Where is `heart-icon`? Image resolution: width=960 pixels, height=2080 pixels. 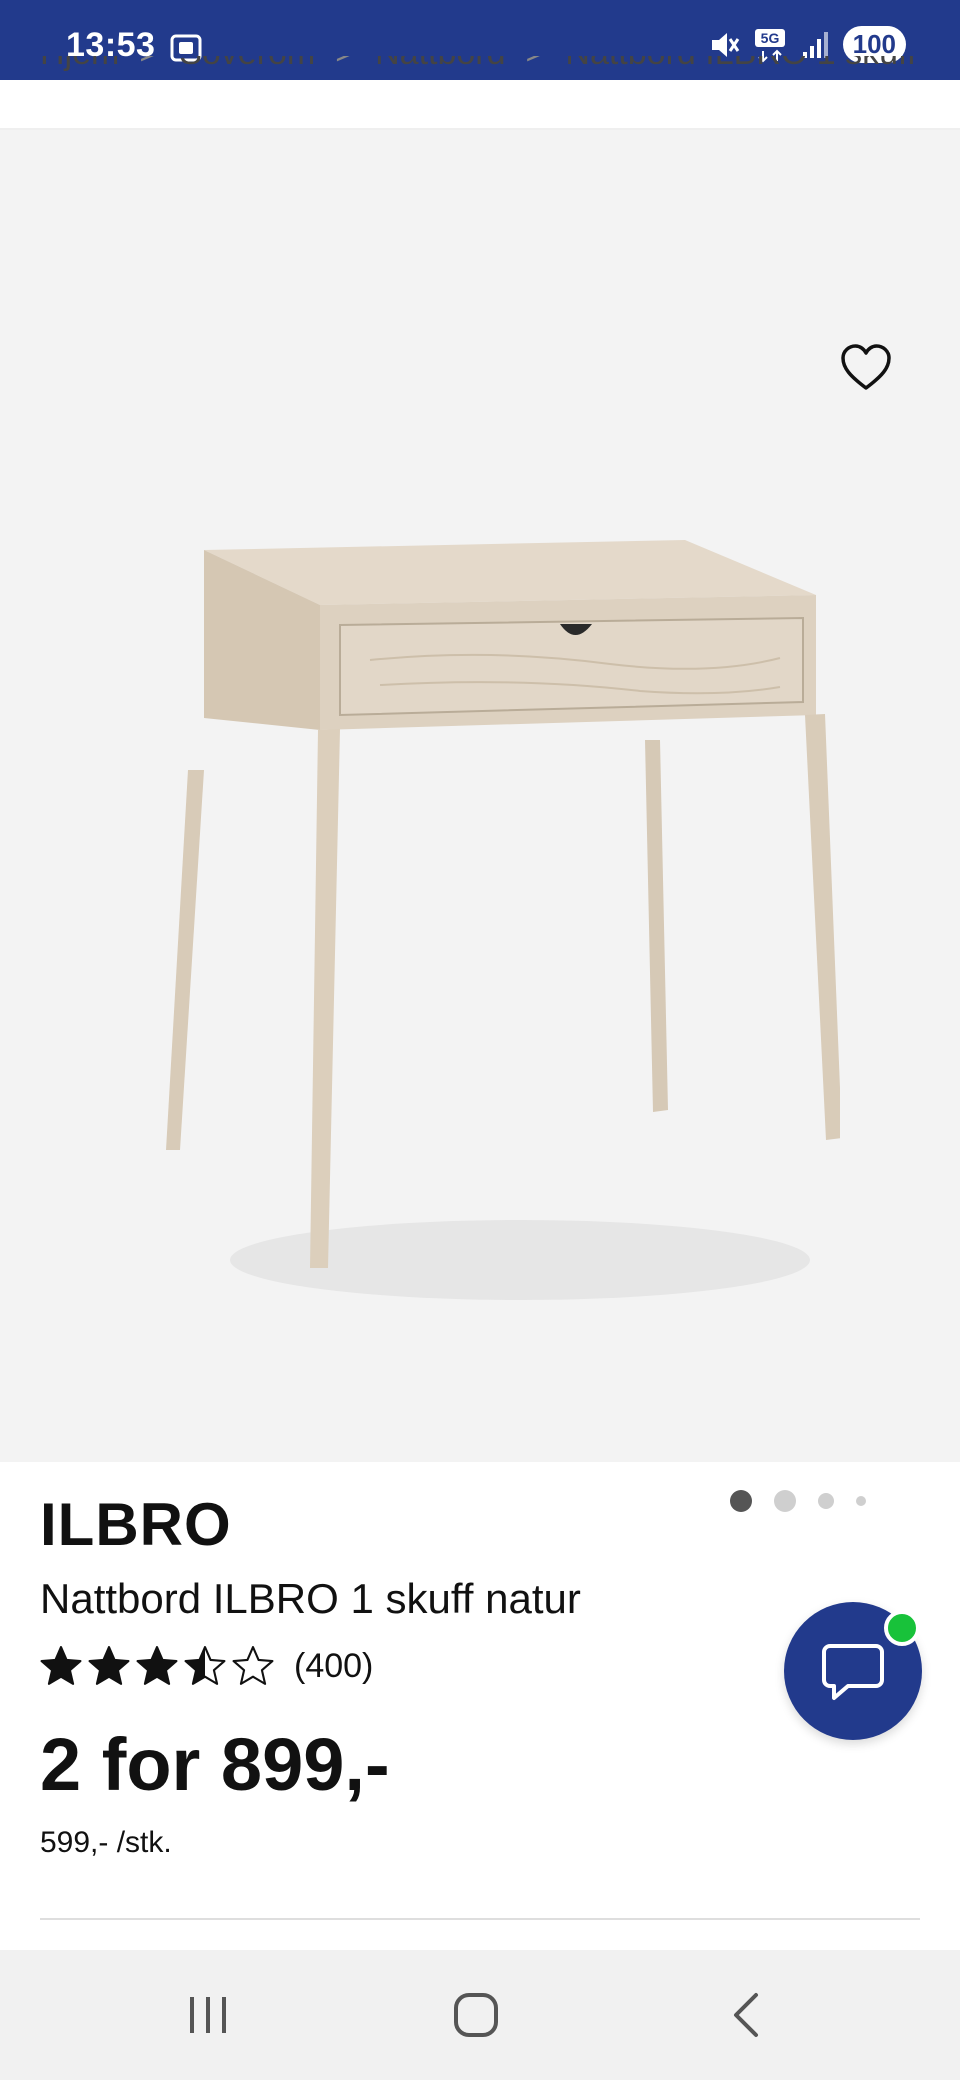 heart-icon is located at coordinates (866, 367).